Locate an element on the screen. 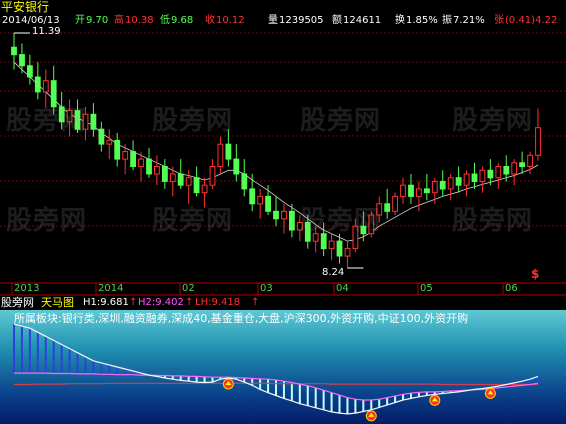  indicator-h1: H1:9.681 is located at coordinates (106, 302).